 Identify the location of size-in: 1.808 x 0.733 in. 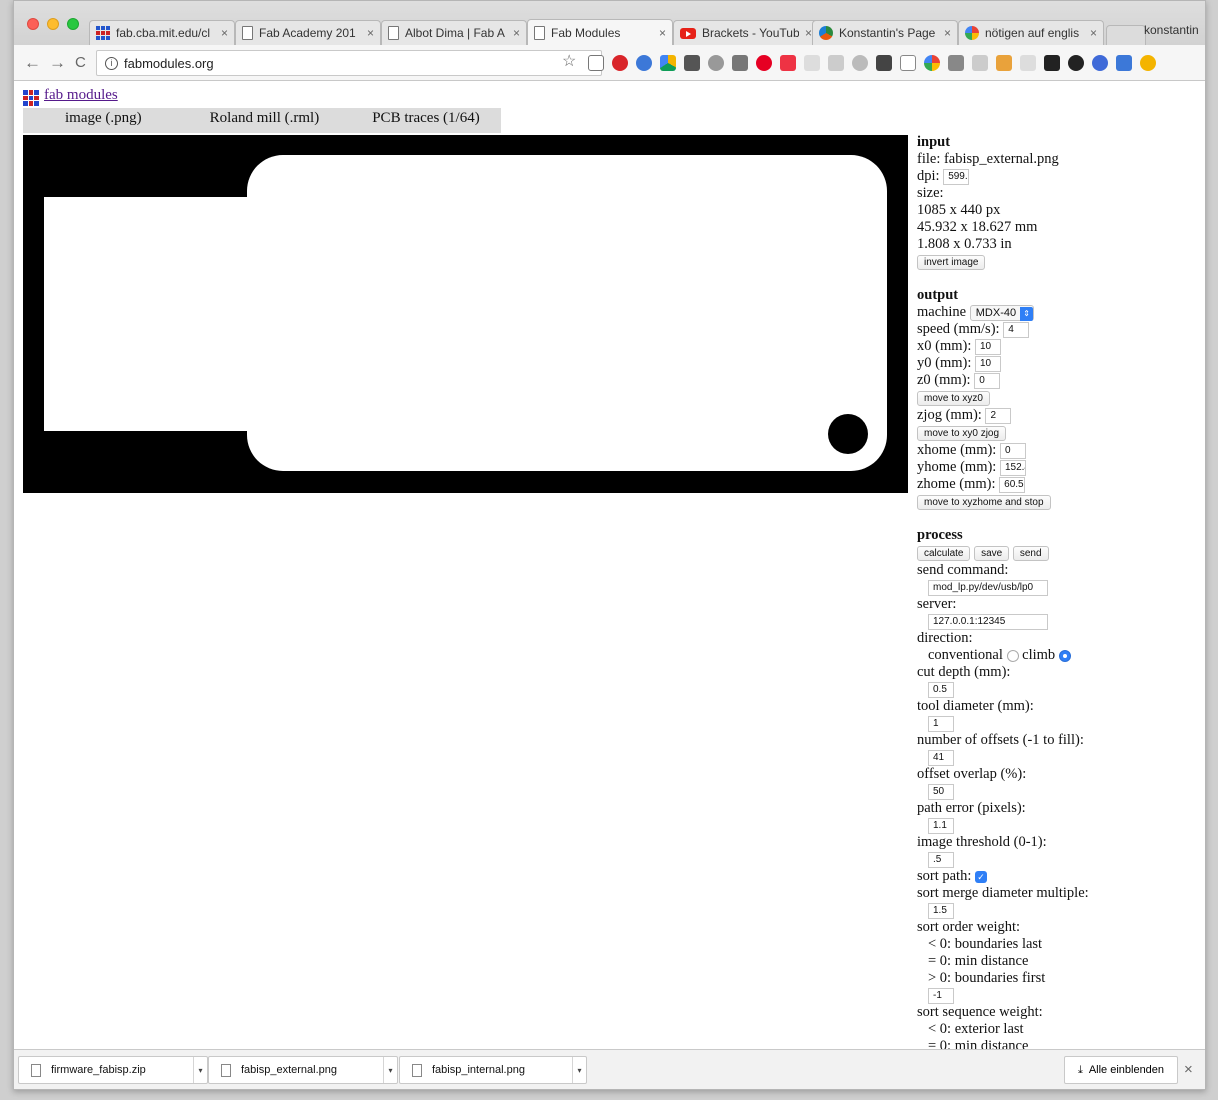
(964, 244).